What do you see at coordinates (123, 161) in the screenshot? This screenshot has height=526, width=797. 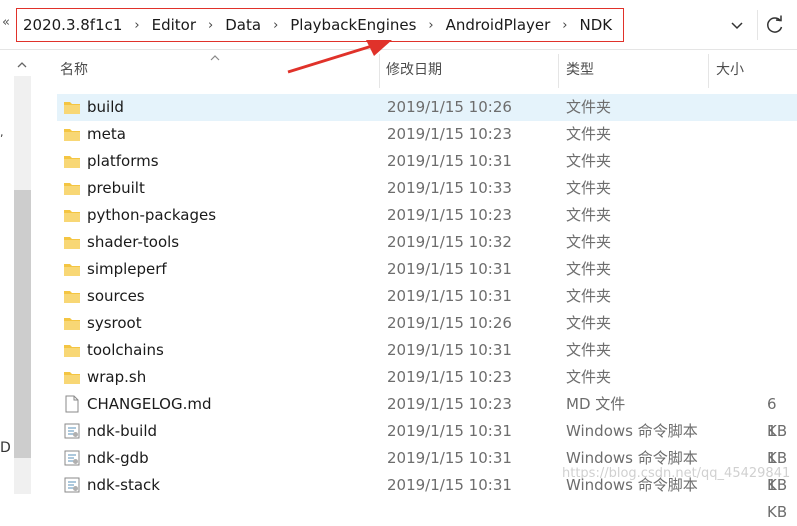 I see `file-name: platforms` at bounding box center [123, 161].